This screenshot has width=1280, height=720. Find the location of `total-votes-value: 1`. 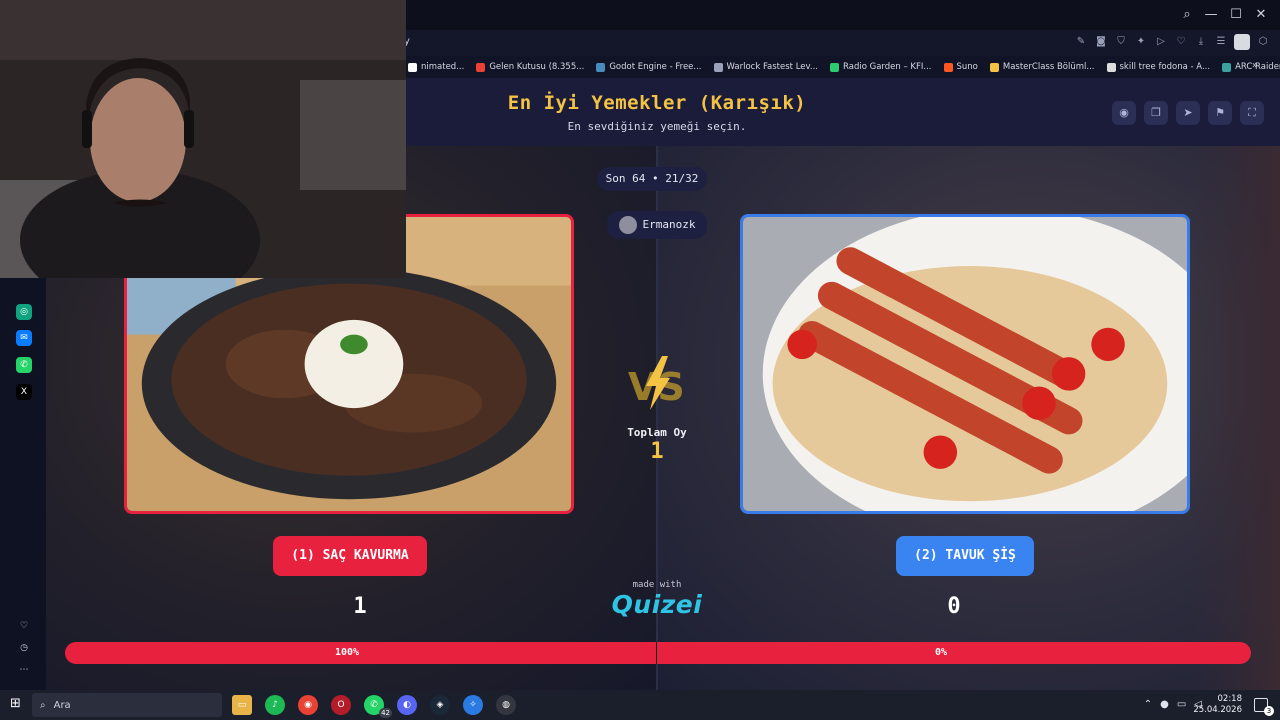

total-votes-value: 1 is located at coordinates (657, 451).